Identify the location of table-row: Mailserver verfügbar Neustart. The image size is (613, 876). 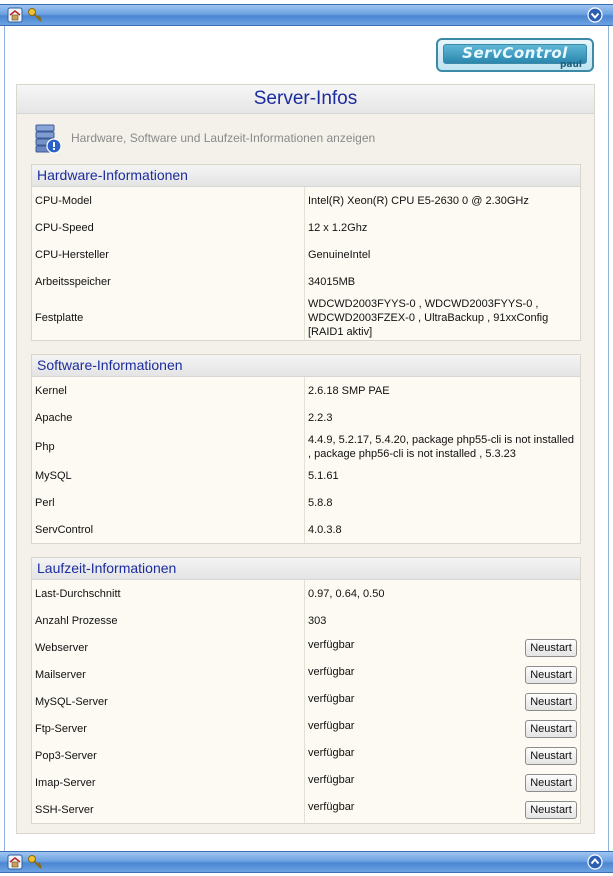
(306, 674).